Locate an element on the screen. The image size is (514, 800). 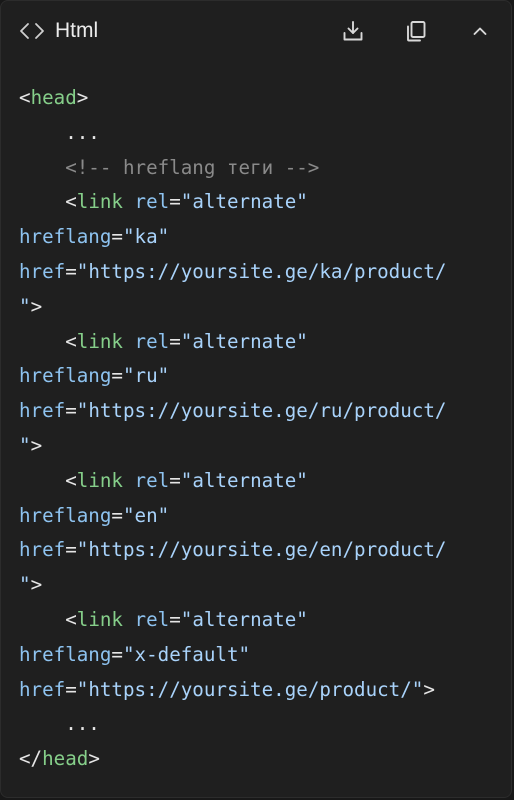
chevron-up-icon is located at coordinates (480, 31).